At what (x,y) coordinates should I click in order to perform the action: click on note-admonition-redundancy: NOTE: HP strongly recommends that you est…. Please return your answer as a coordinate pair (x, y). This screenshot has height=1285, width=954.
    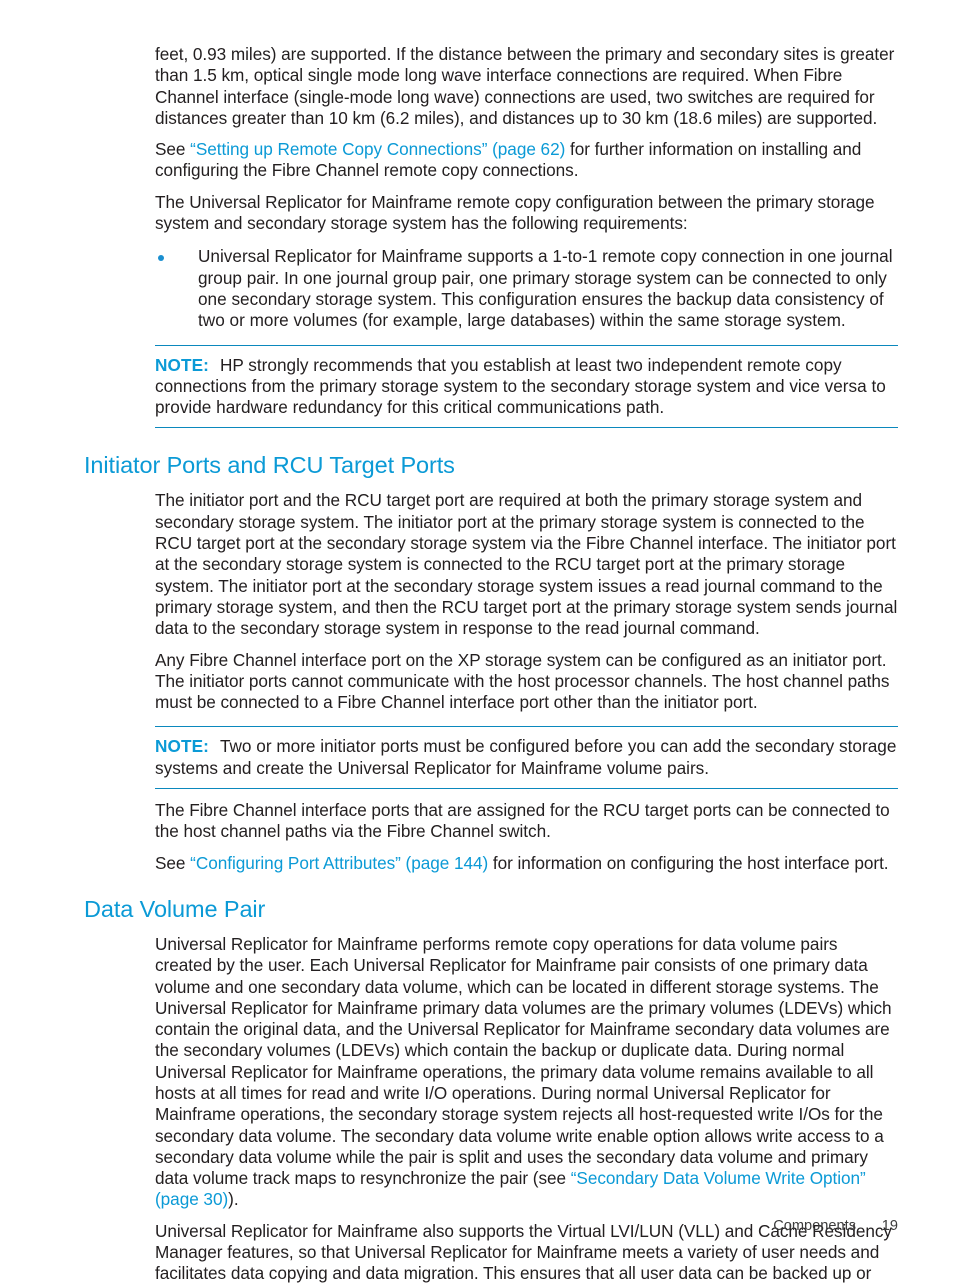
    Looking at the image, I should click on (526, 386).